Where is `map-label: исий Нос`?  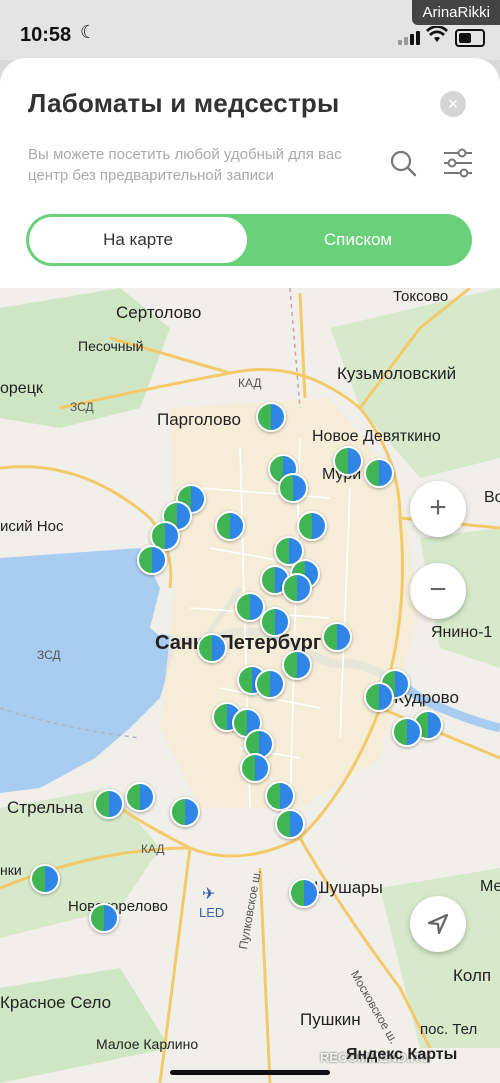
map-label: исий Нос is located at coordinates (32, 526).